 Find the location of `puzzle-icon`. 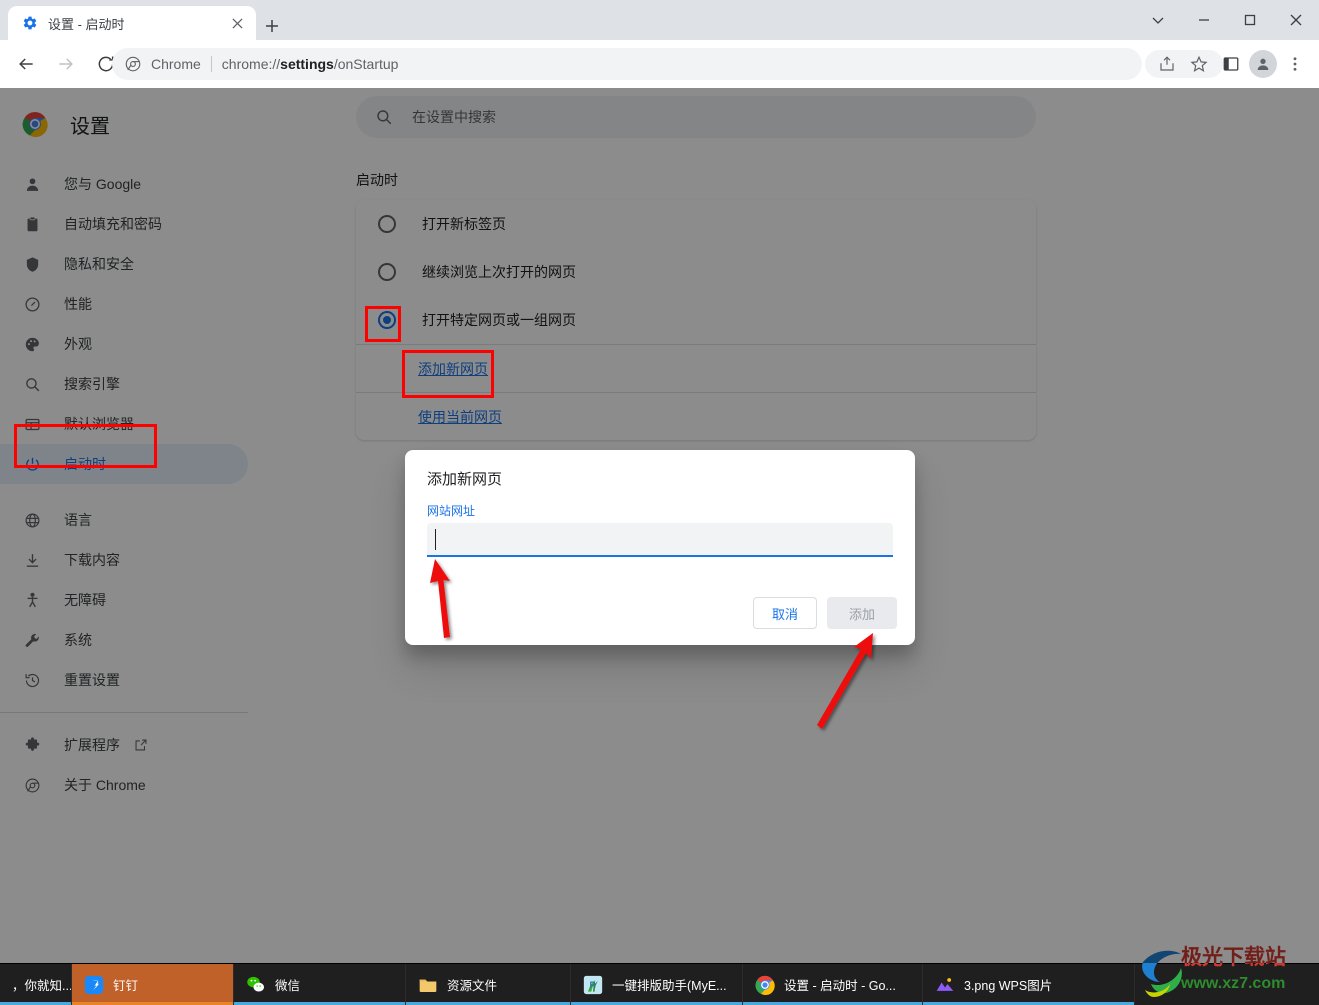

puzzle-icon is located at coordinates (32, 745).